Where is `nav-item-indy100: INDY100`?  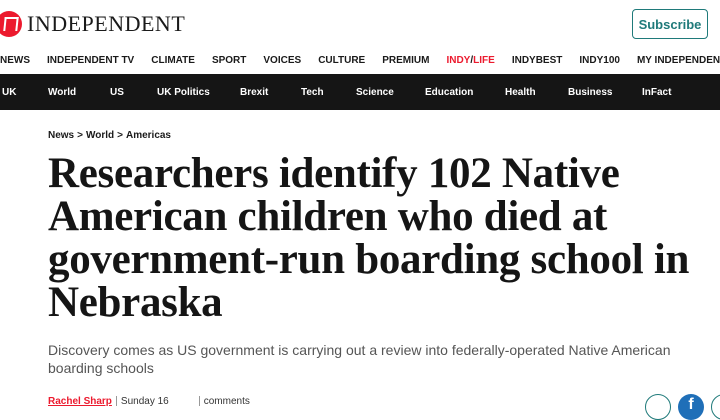
nav-item-indy100: INDY100 is located at coordinates (599, 60).